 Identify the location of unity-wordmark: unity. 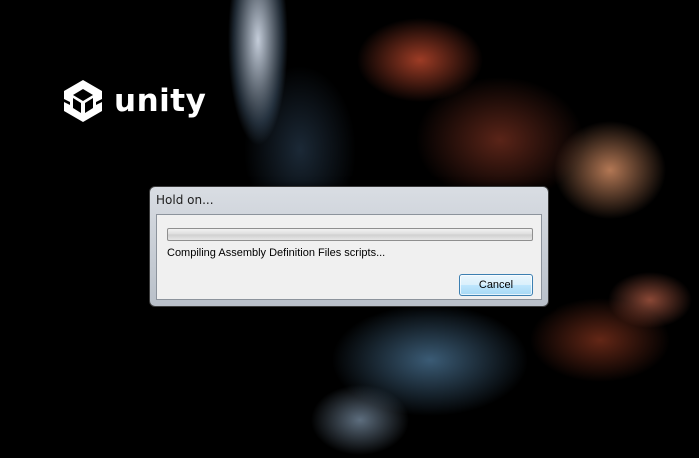
(160, 100).